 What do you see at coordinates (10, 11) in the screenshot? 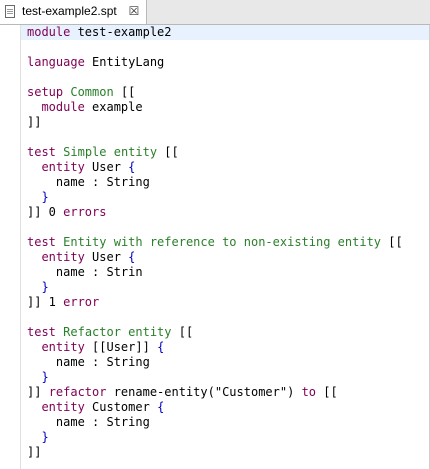
I see `file-icon` at bounding box center [10, 11].